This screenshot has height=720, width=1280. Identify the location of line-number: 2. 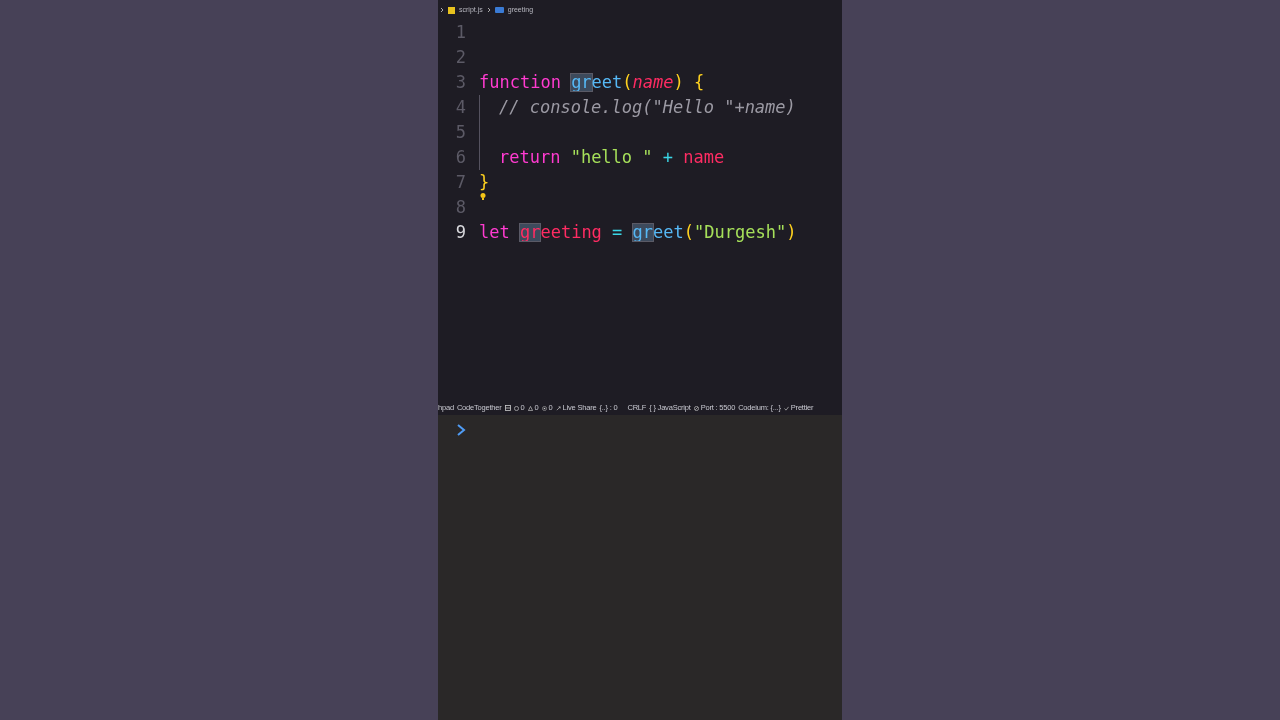
(460, 57).